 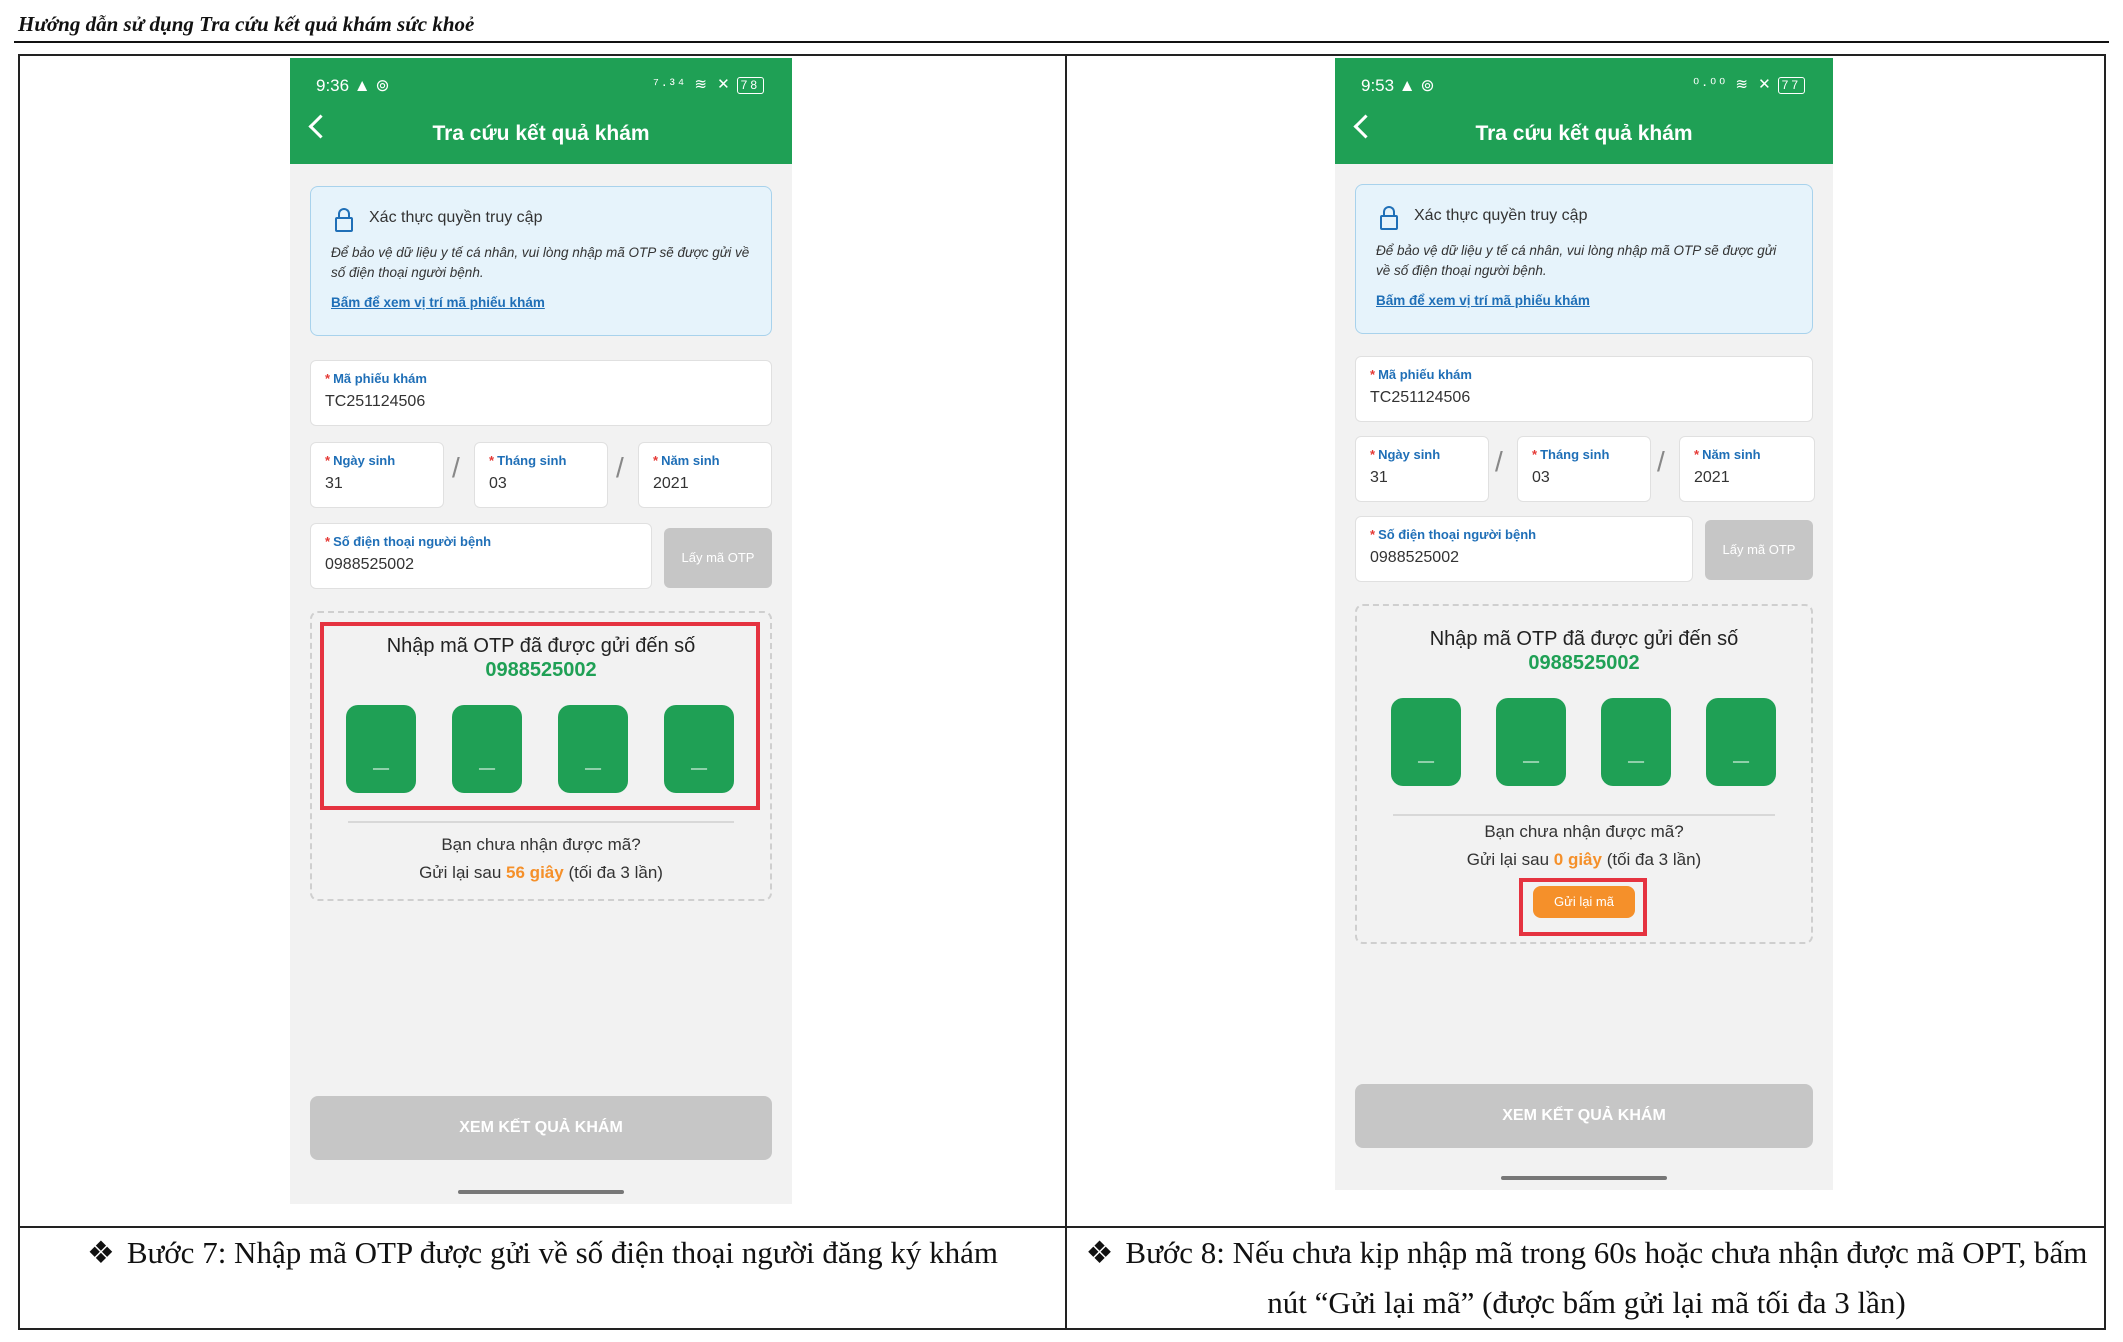 I want to click on status-icons: ⁰·⁰⁰ ≋ ✕ 77, so click(x=1749, y=84).